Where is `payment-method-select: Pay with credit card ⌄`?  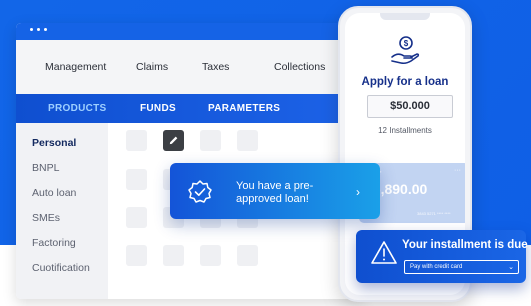 payment-method-select: Pay with credit card ⌄ is located at coordinates (461, 267).